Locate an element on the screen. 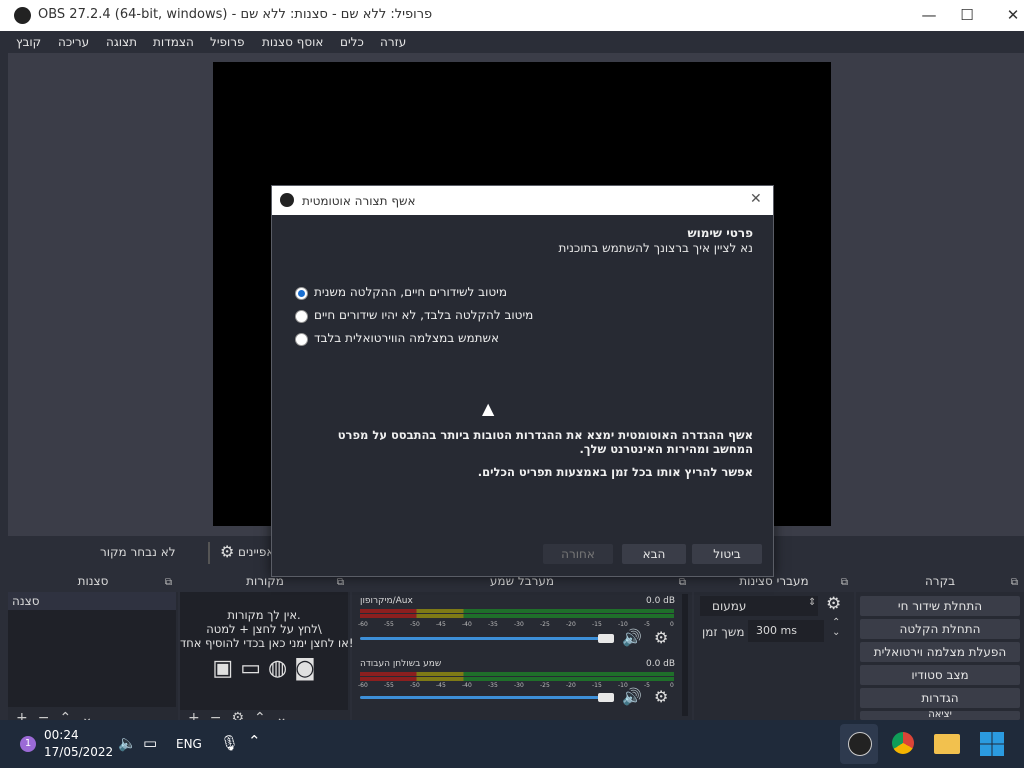 The width and height of the screenshot is (1024, 768). radio-recording is located at coordinates (301, 316).